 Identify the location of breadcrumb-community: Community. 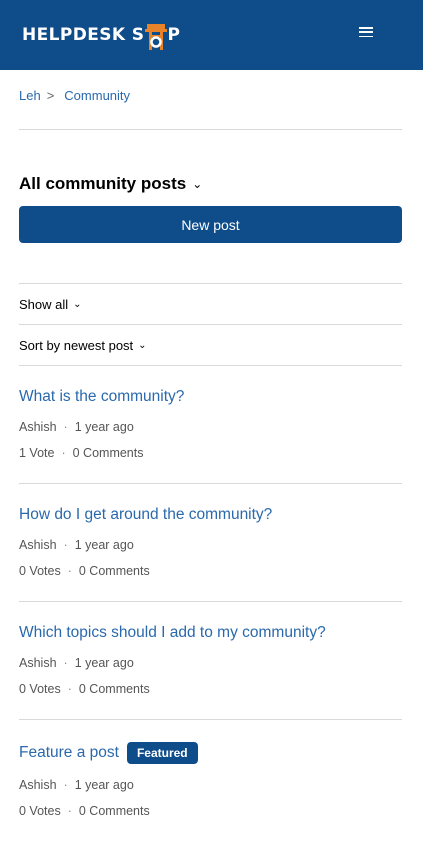
(97, 95).